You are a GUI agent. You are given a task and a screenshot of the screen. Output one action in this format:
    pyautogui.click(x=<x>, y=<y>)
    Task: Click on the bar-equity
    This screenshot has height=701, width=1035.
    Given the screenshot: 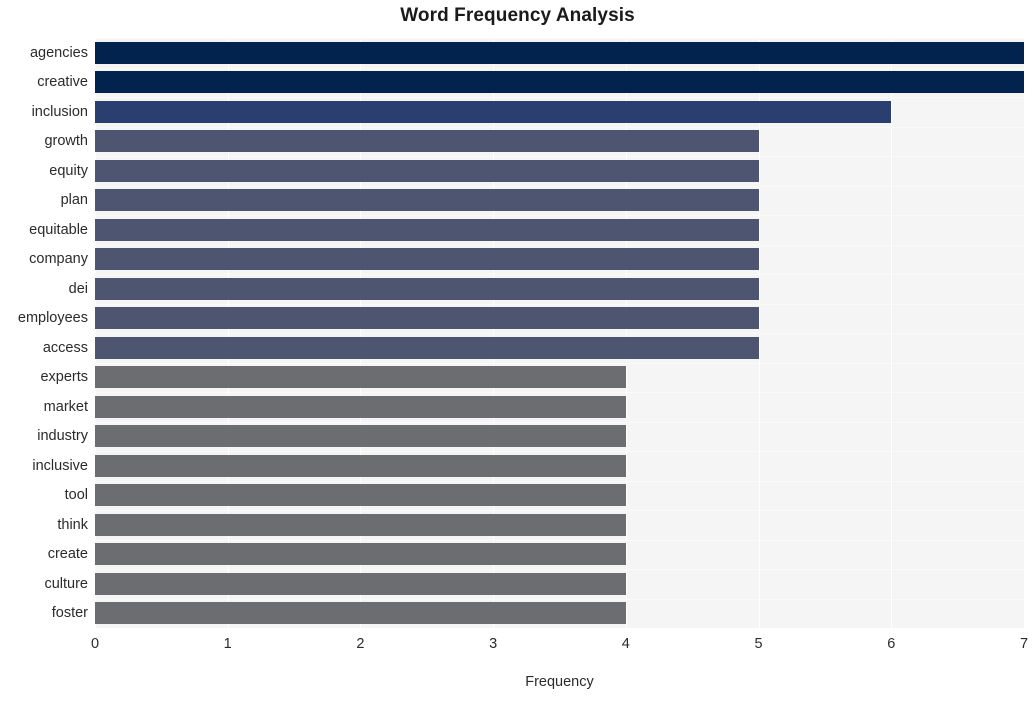 What is the action you would take?
    pyautogui.click(x=427, y=170)
    